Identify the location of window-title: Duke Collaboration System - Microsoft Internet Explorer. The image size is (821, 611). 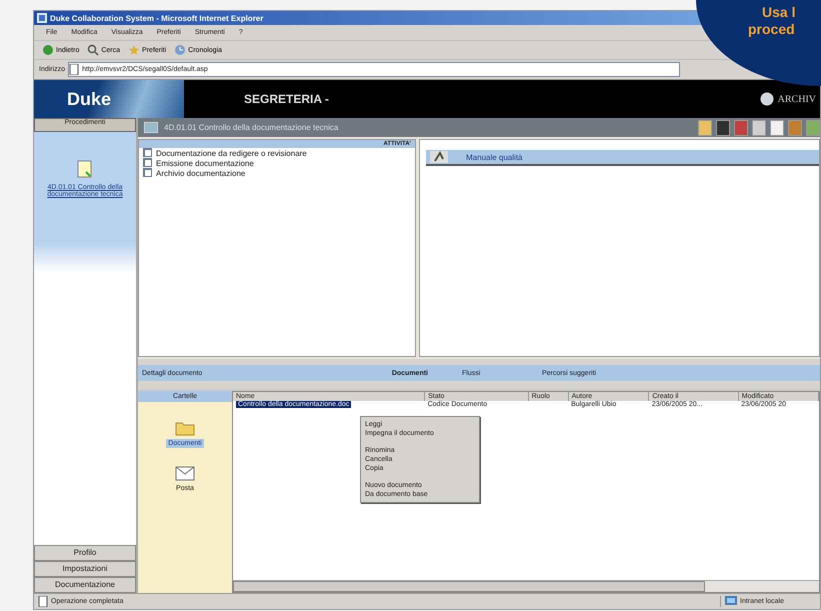
(157, 18).